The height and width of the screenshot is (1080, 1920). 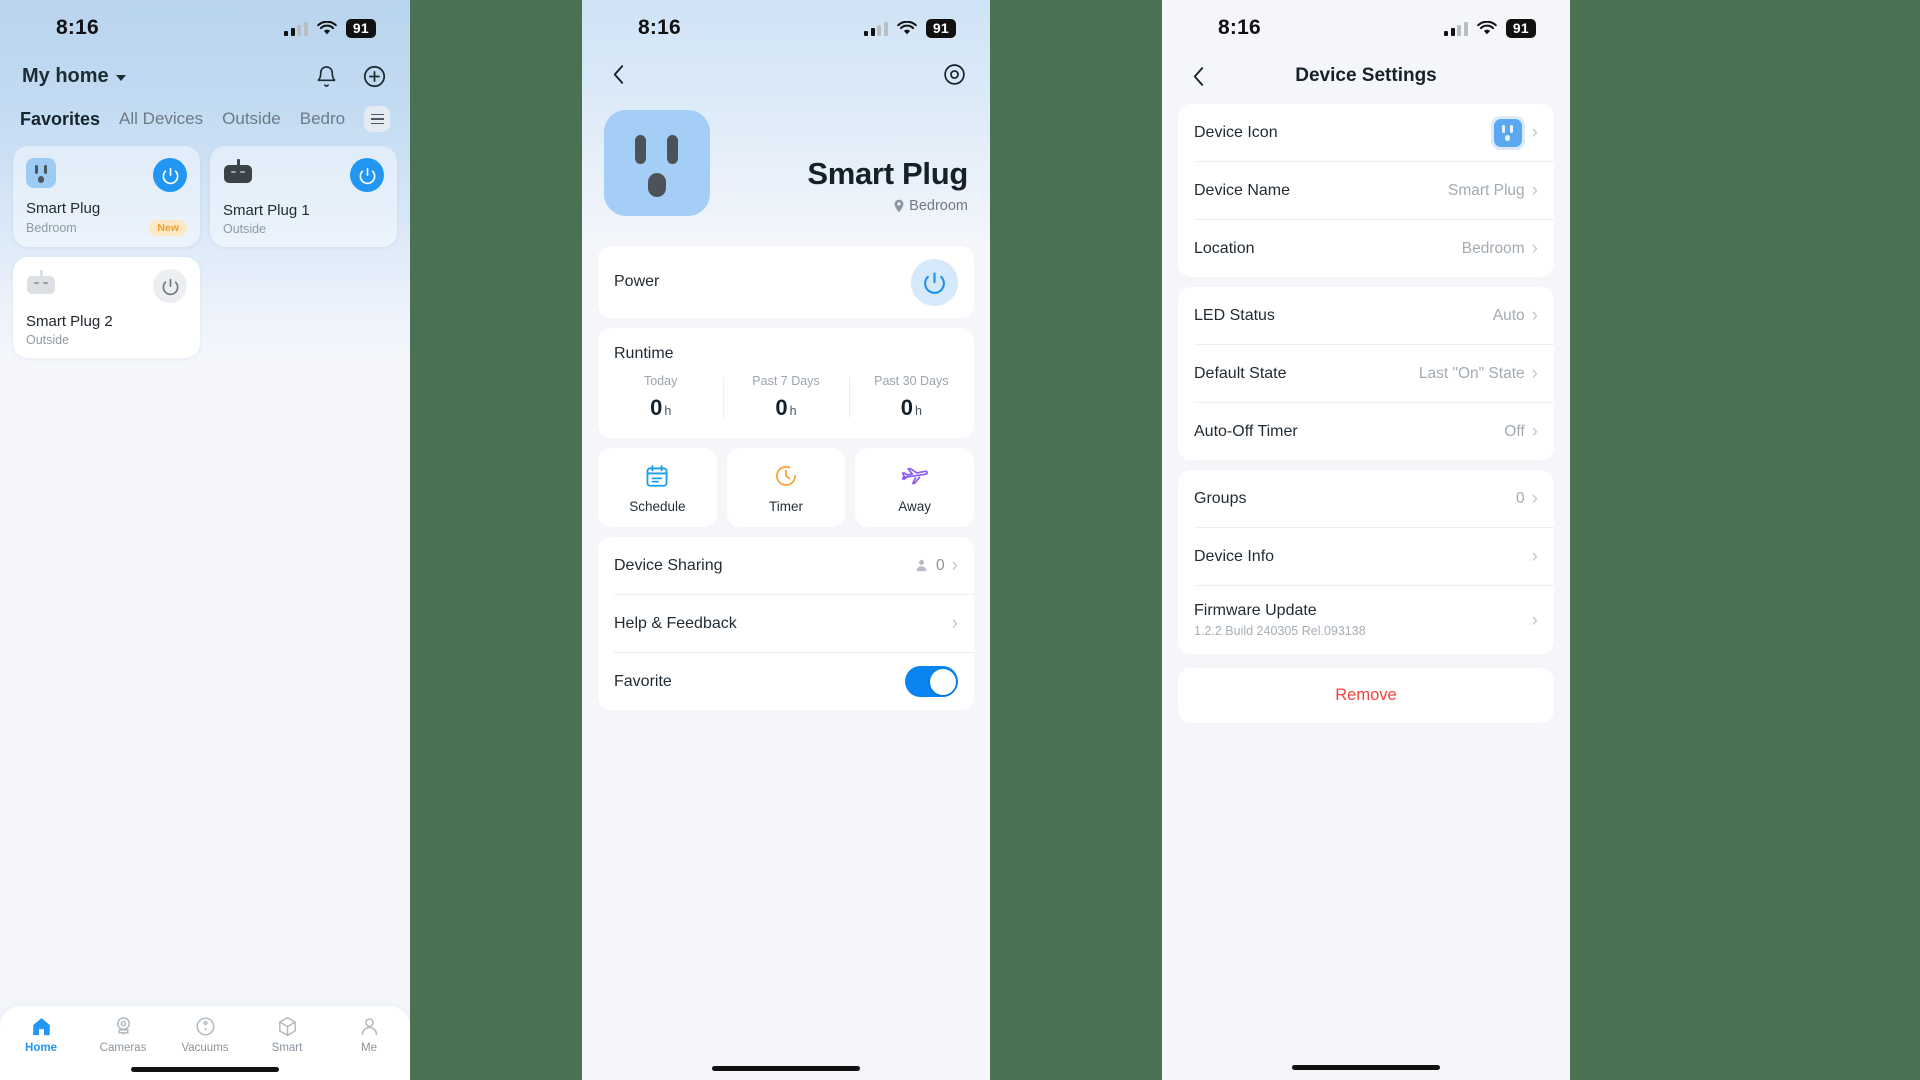 I want to click on power-row: Power, so click(x=786, y=282).